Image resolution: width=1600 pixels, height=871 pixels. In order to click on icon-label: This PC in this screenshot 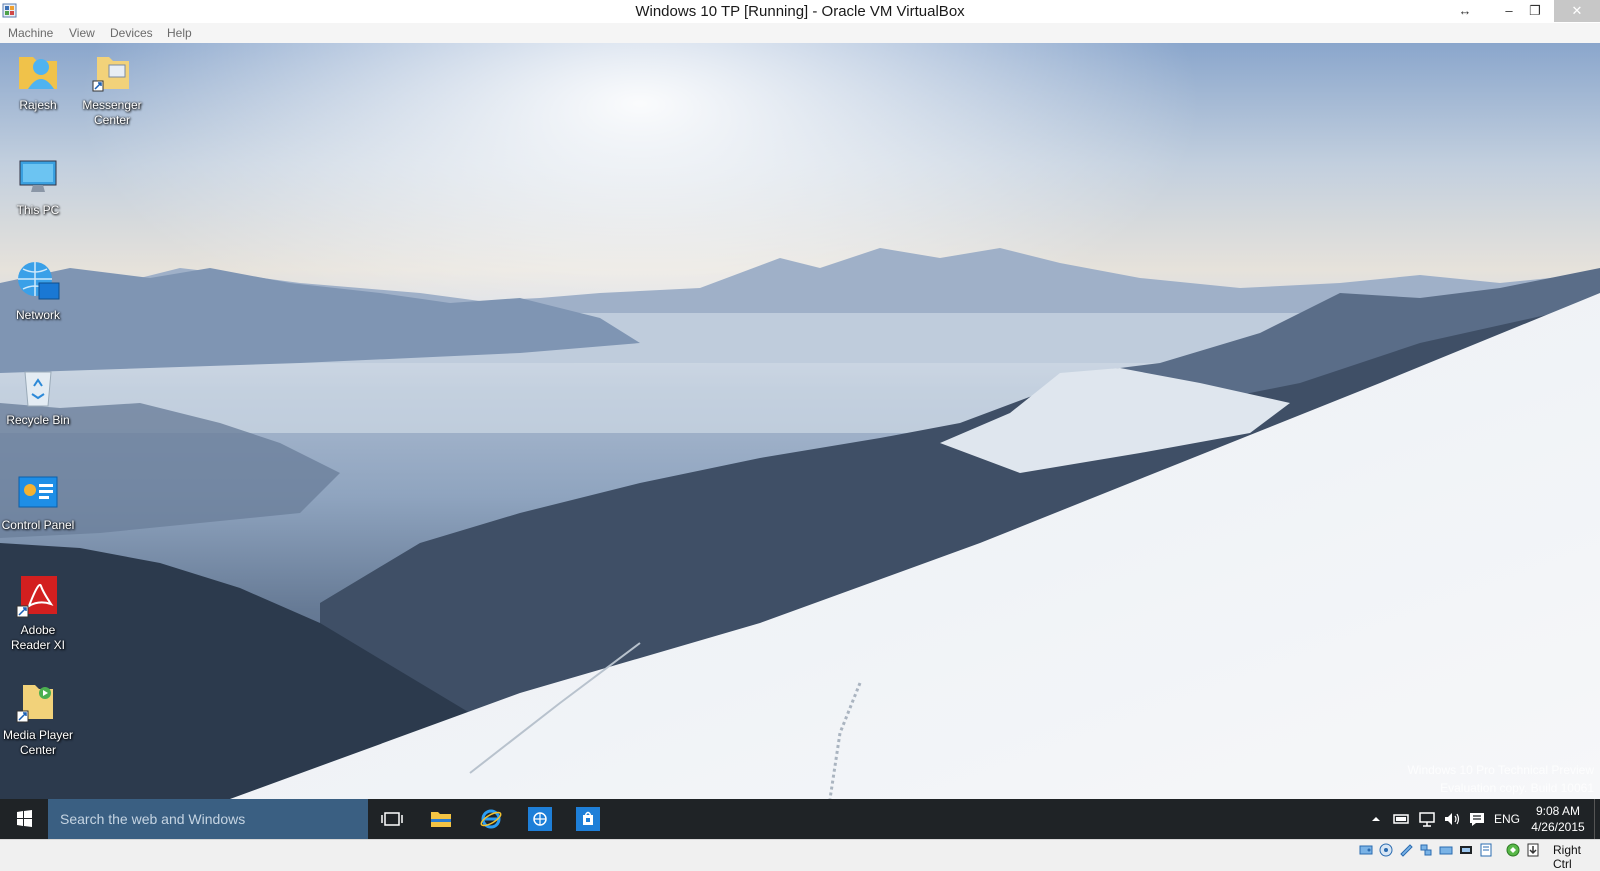, I will do `click(38, 210)`.